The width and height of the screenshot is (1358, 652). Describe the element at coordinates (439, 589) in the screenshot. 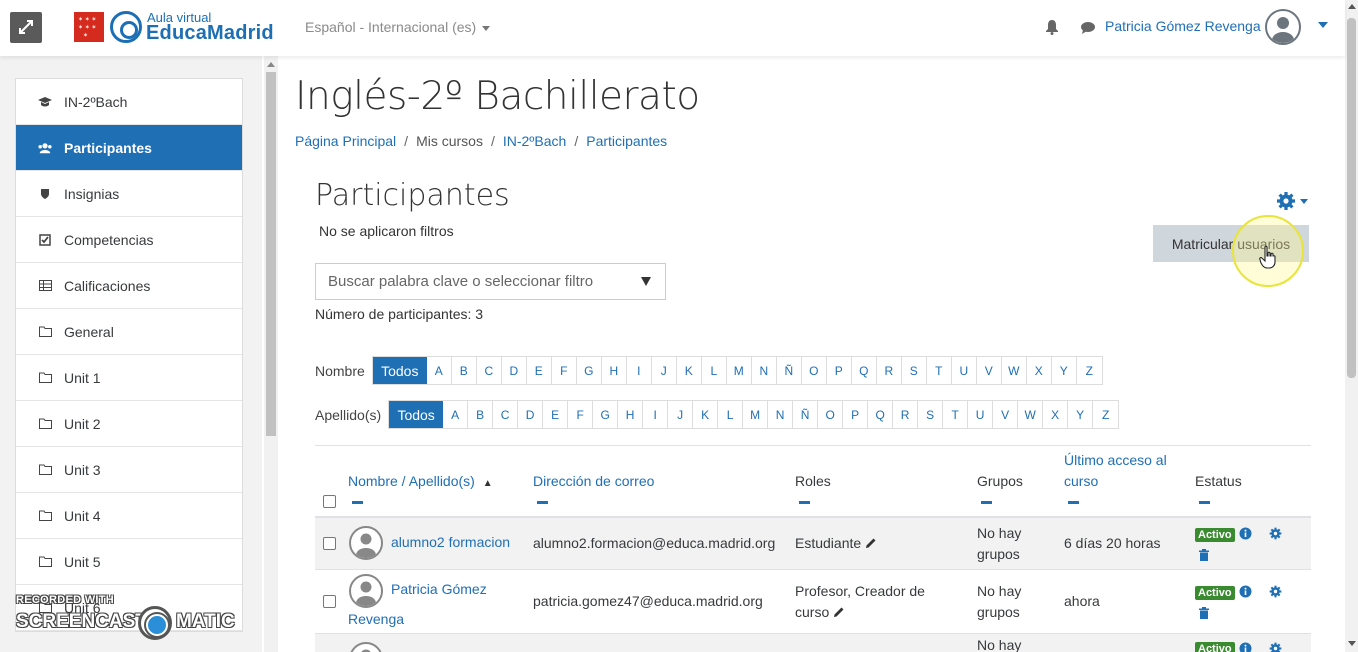

I see `participant-name-link: Patricia Gómez` at that location.